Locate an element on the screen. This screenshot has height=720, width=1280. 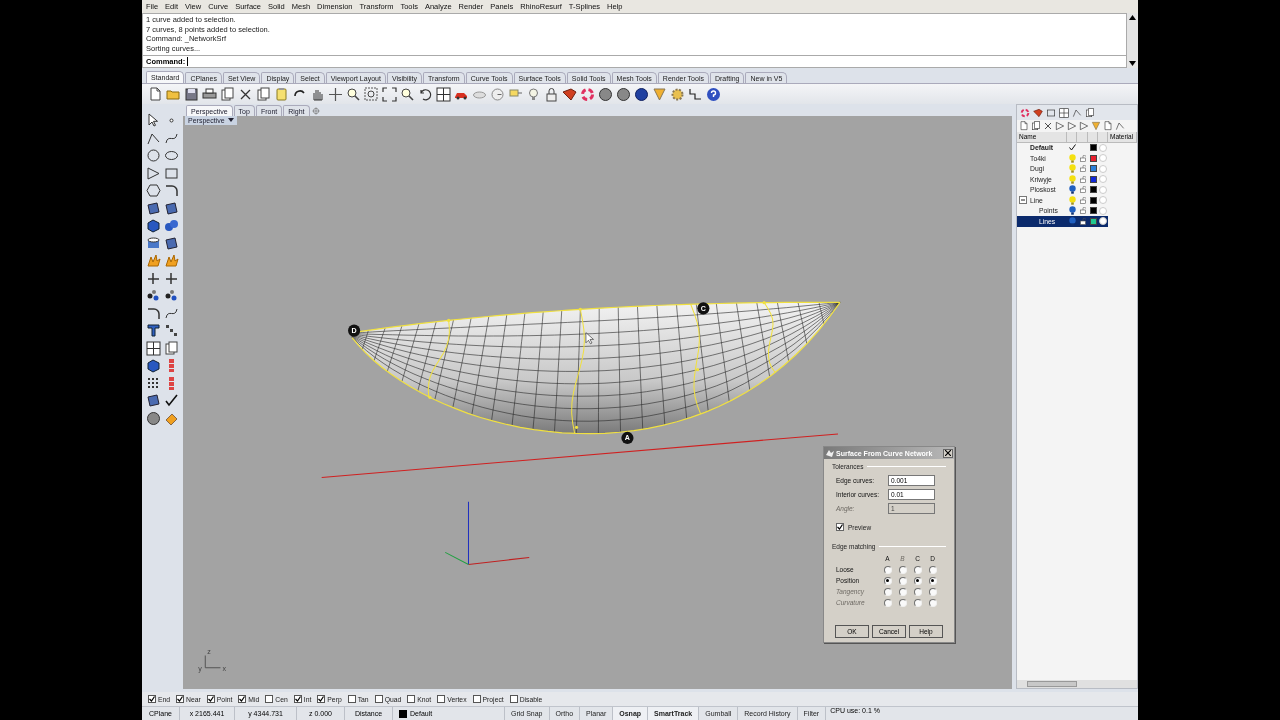
gear-icon is located at coordinates (677, 94).